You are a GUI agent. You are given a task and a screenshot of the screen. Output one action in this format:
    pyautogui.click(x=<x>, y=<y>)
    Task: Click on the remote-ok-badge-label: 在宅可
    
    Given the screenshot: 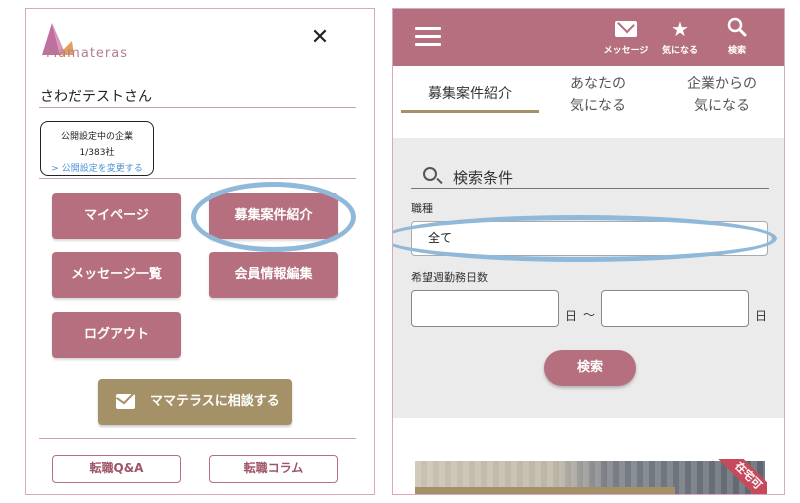 What is the action you would take?
    pyautogui.click(x=739, y=476)
    